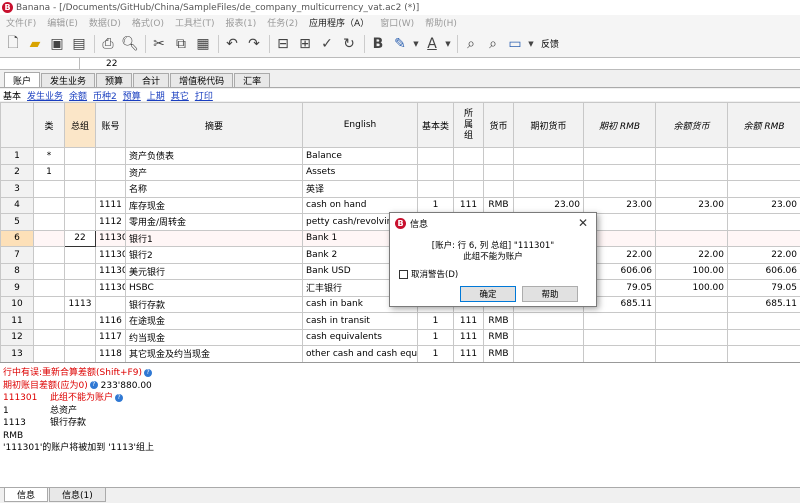 This screenshot has width=800, height=503. I want to click on row-number: 11, so click(17, 321).